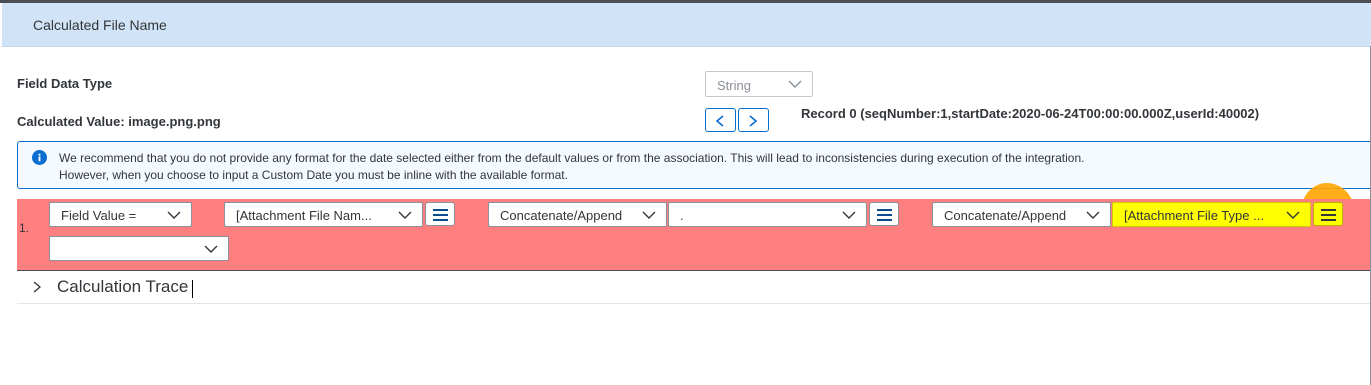 This screenshot has height=385, width=1371. I want to click on calculation-trace-label: Calculation Trace, so click(123, 286).